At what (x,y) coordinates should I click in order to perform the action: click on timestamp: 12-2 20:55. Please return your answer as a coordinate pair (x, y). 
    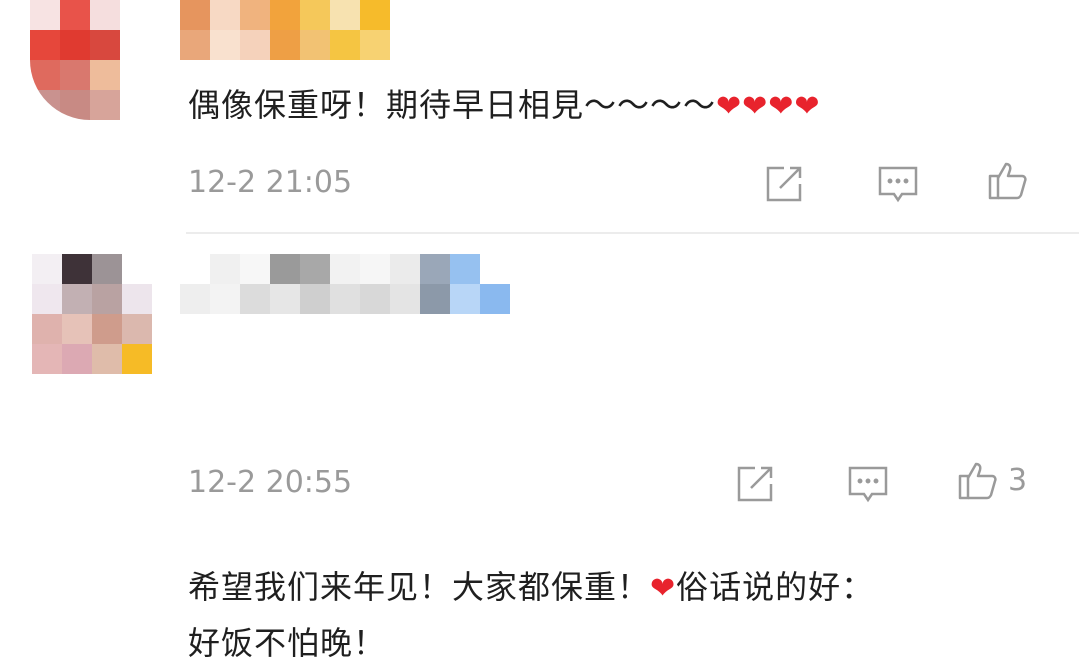
    Looking at the image, I should click on (270, 482).